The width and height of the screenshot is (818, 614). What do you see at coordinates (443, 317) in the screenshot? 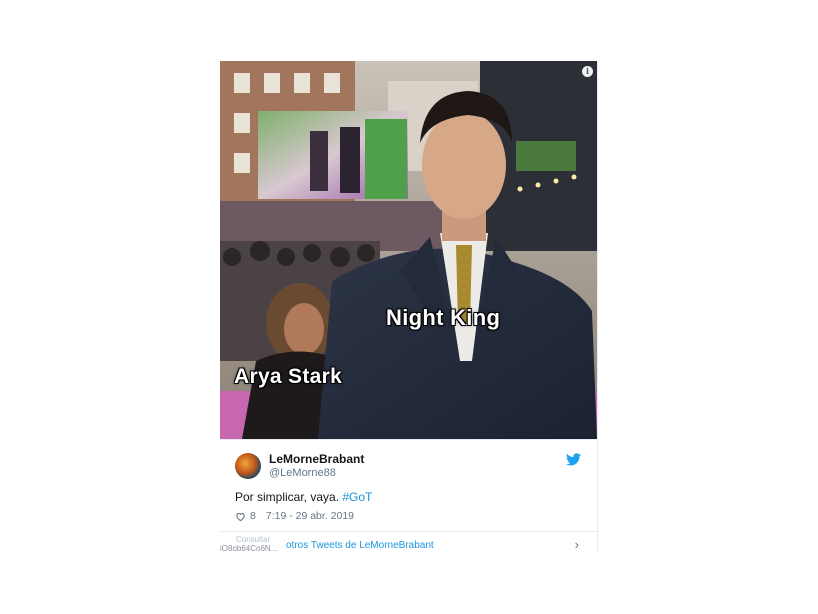
I see `meme-label-front: Night King` at bounding box center [443, 317].